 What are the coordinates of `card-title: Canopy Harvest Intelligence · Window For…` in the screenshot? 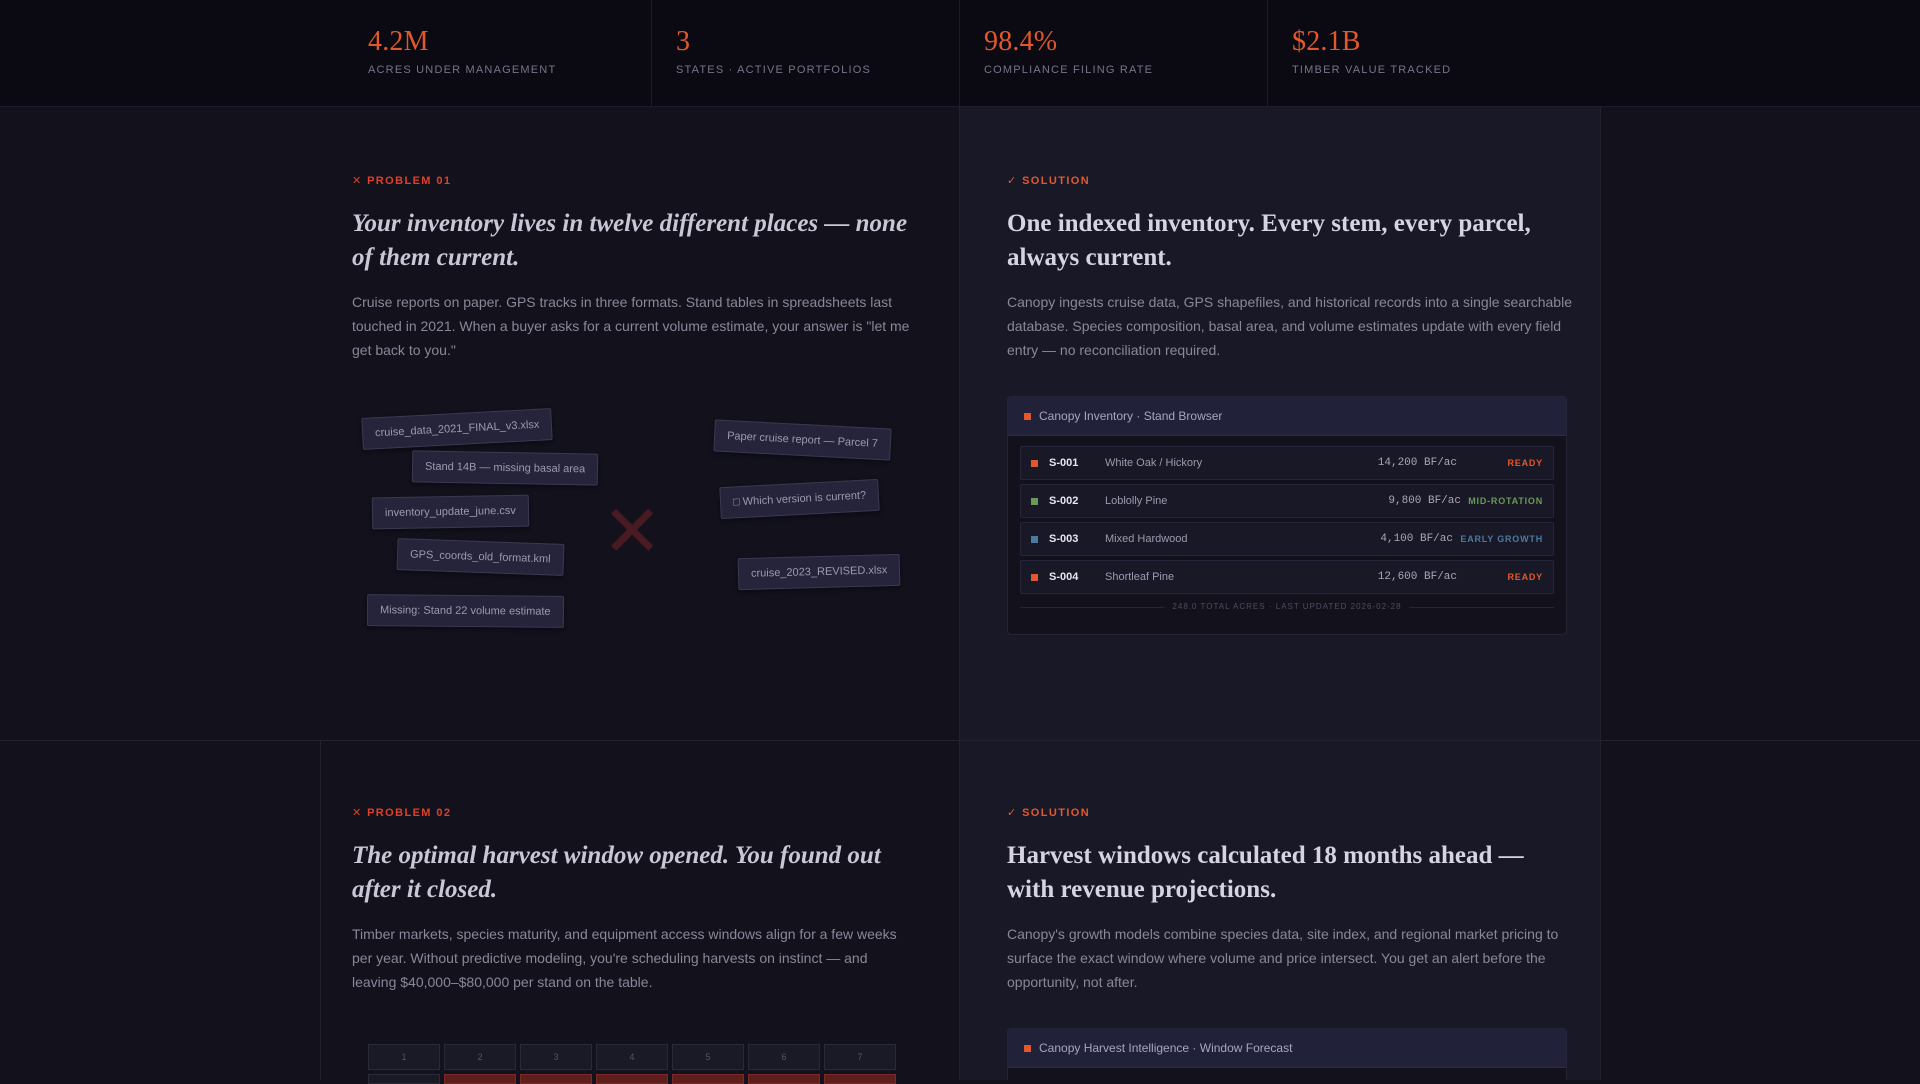 It's located at (1166, 1048).